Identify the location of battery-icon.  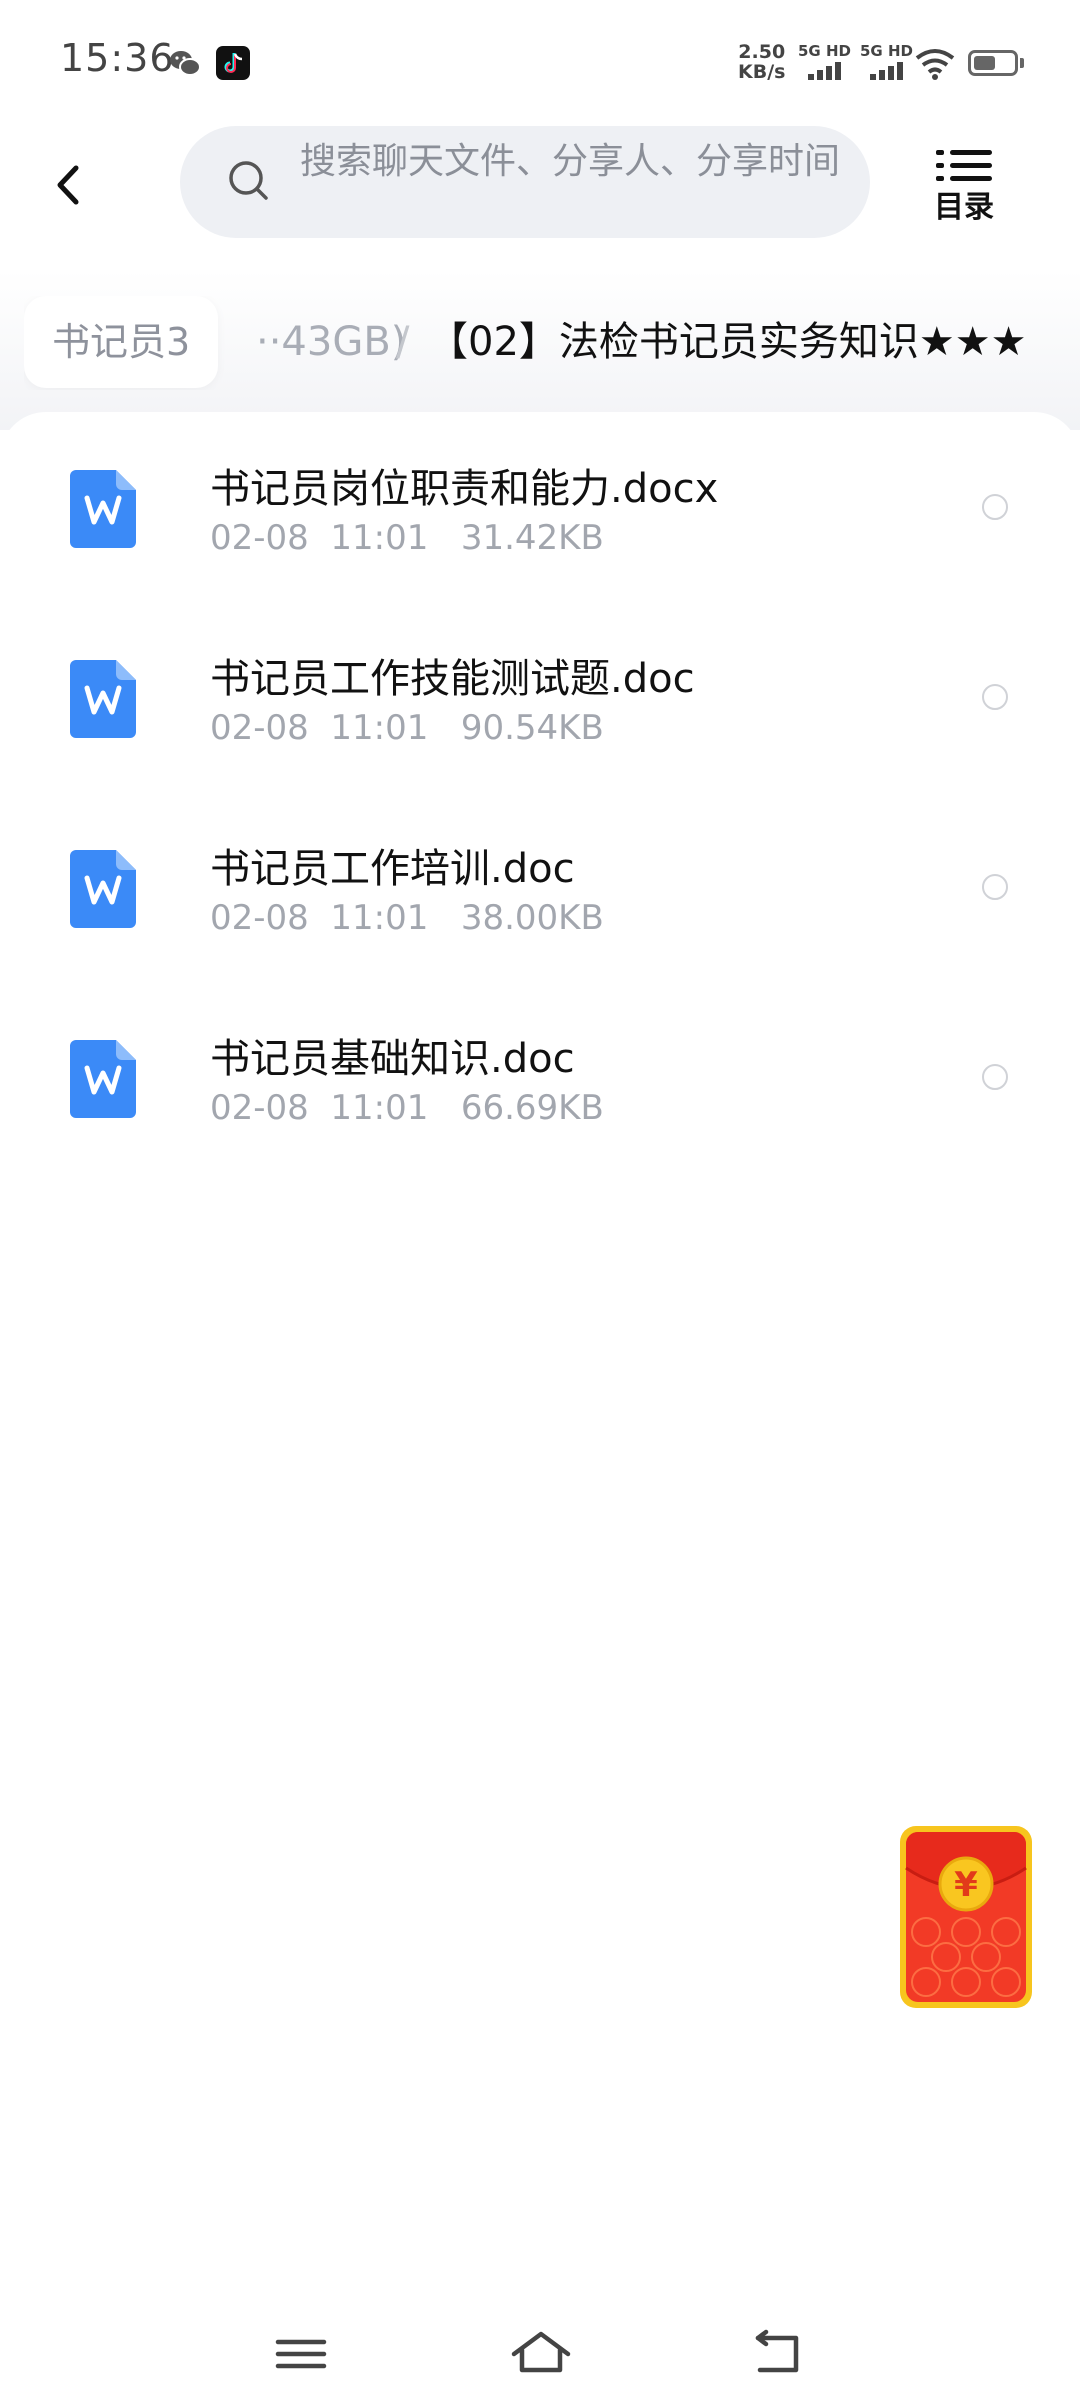
(993, 63).